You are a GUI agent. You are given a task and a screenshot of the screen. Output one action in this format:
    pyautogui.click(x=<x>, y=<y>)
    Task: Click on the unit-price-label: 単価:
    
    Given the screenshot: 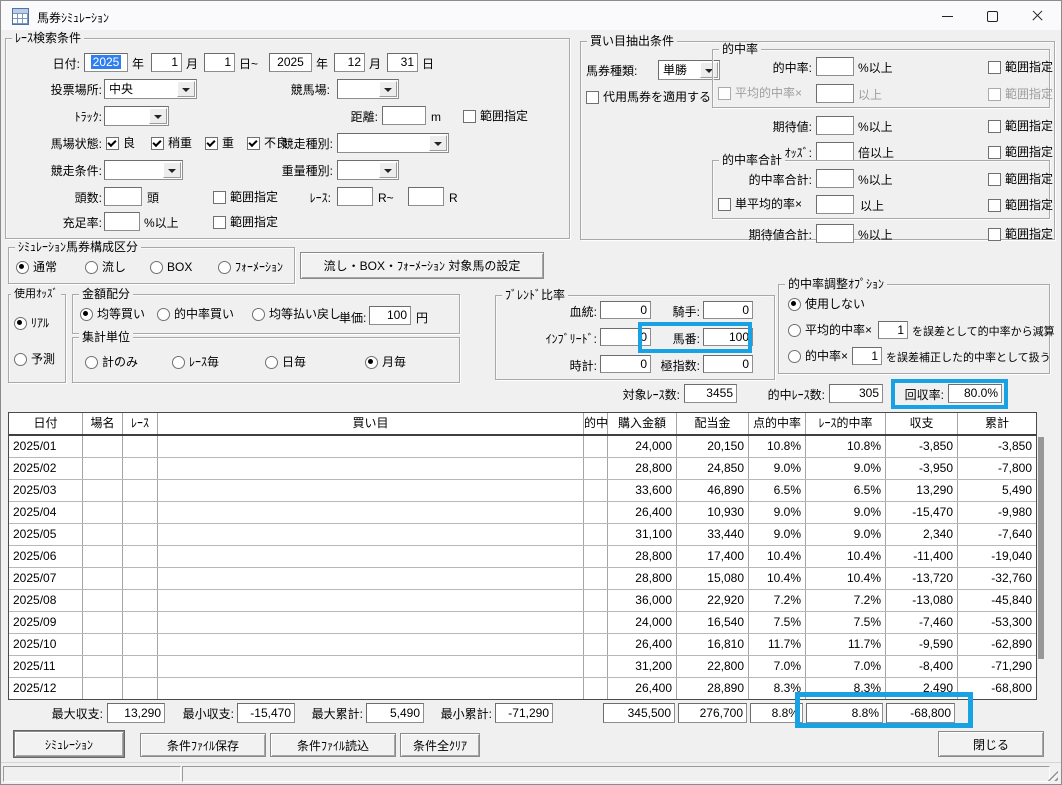 What is the action you would take?
    pyautogui.click(x=353, y=318)
    